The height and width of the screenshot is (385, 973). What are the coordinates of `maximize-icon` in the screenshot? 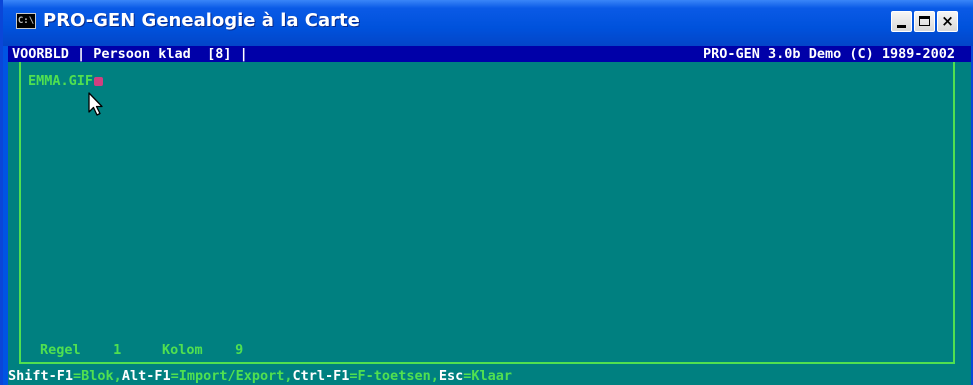 It's located at (924, 21).